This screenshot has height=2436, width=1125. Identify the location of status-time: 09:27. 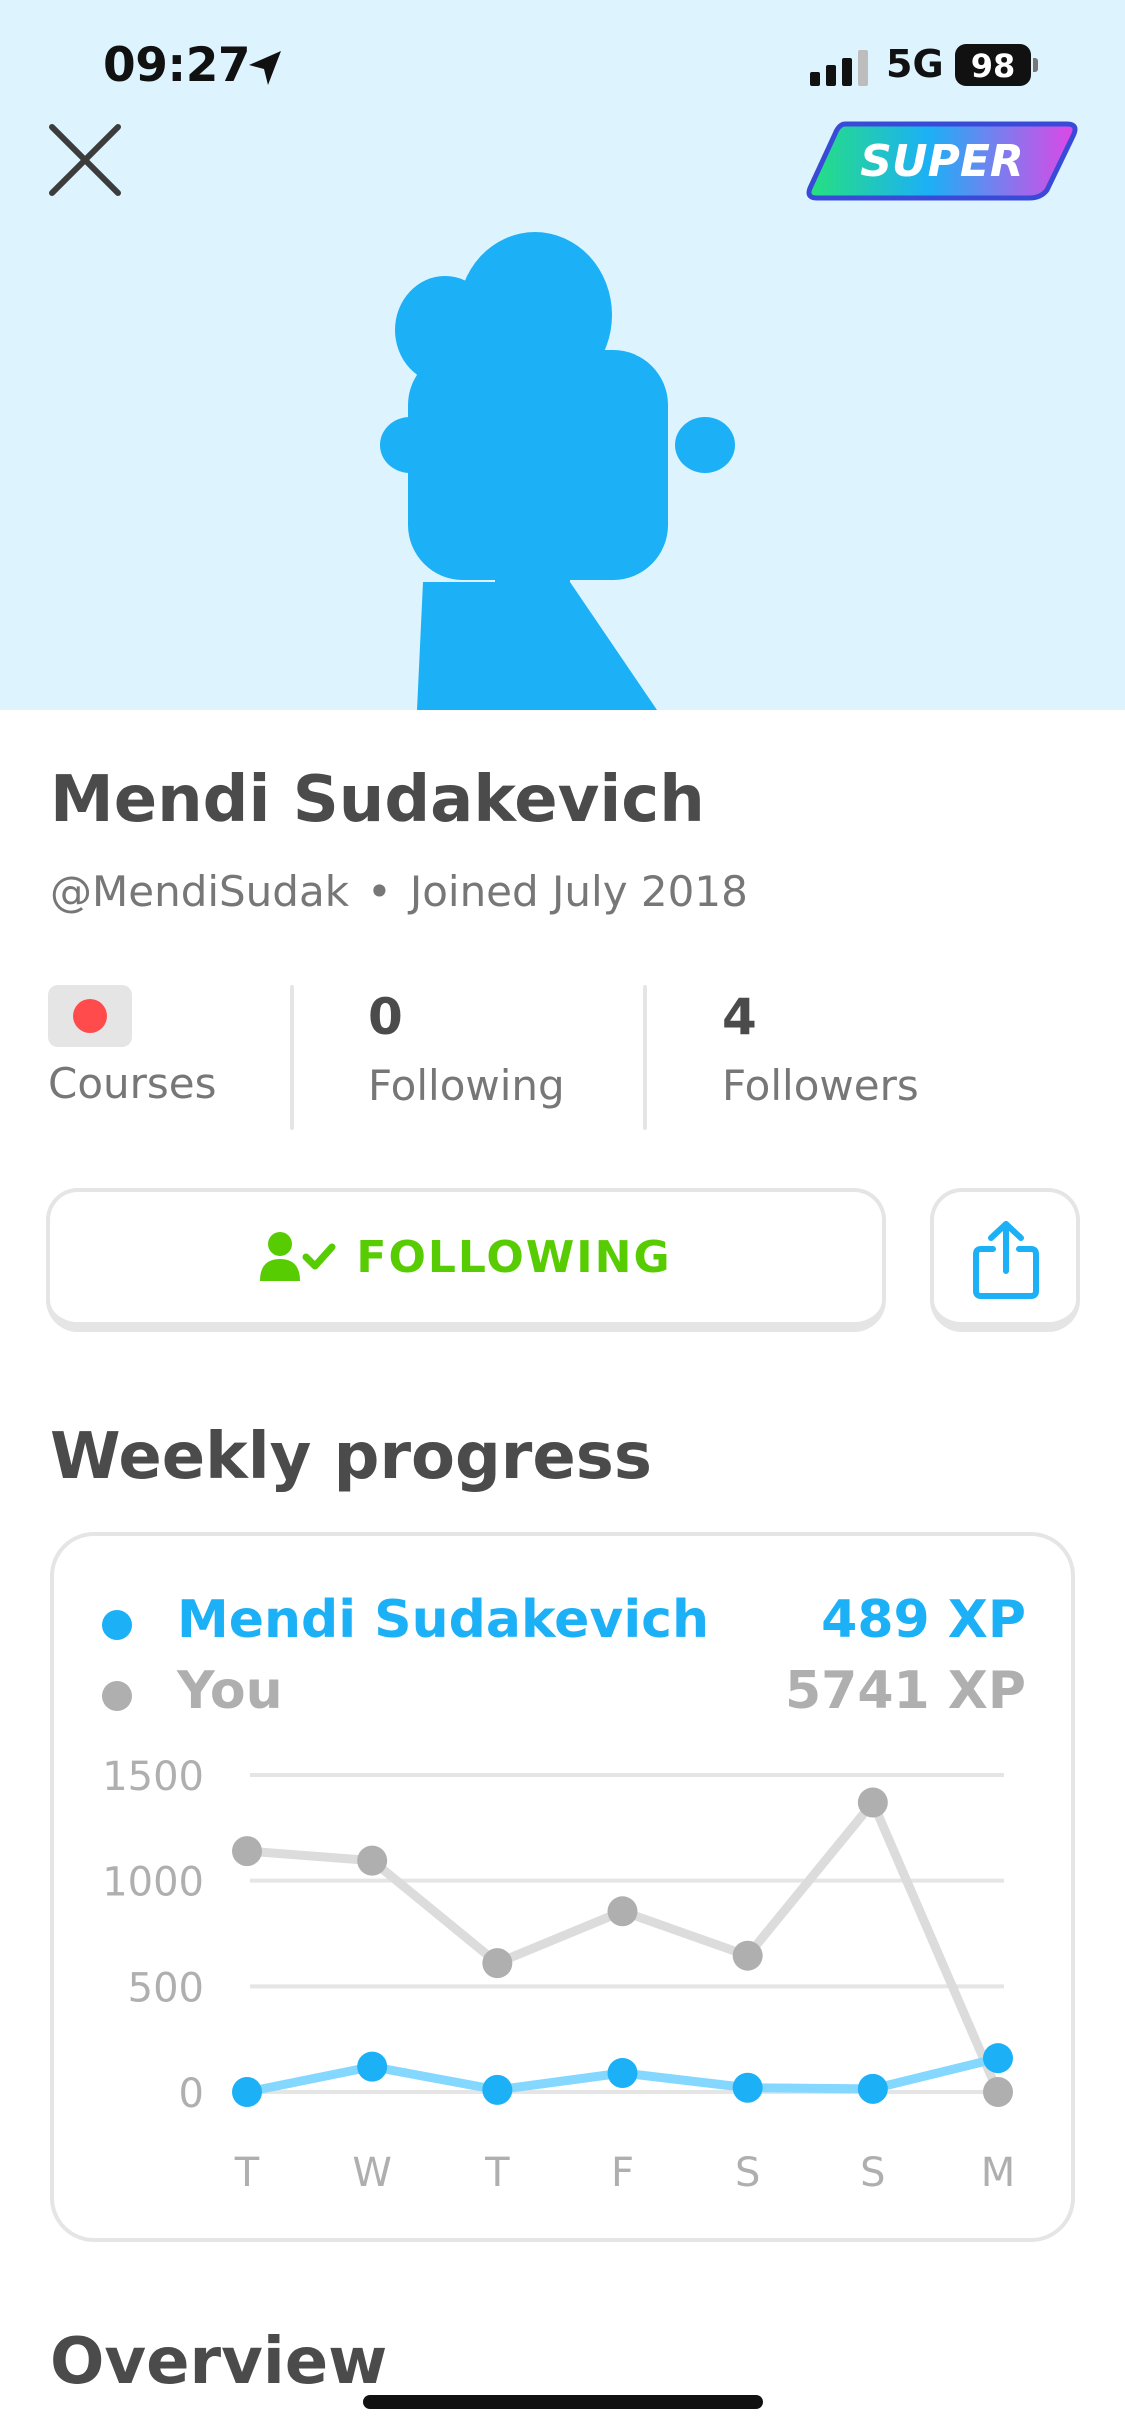
(177, 65).